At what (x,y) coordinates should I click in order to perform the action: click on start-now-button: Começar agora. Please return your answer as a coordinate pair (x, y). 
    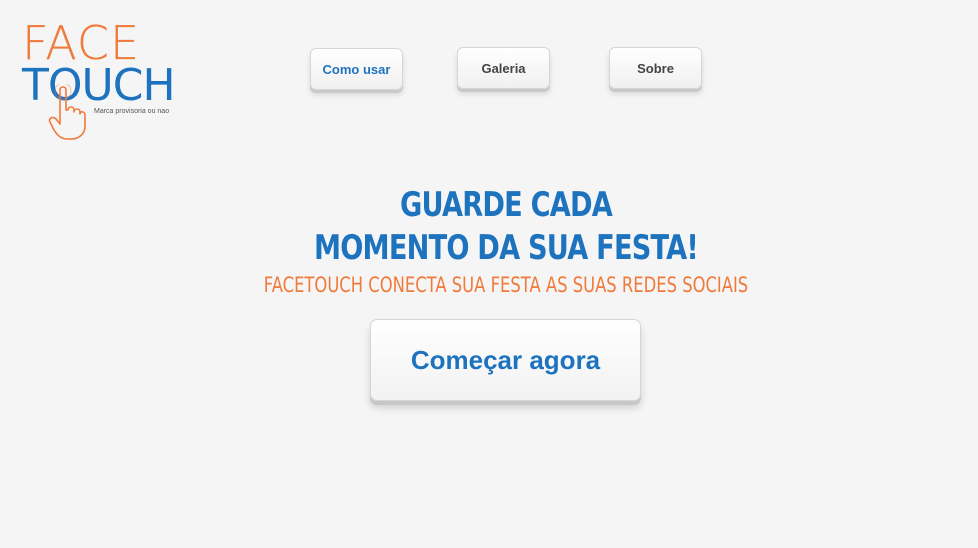
    Looking at the image, I should click on (505, 360).